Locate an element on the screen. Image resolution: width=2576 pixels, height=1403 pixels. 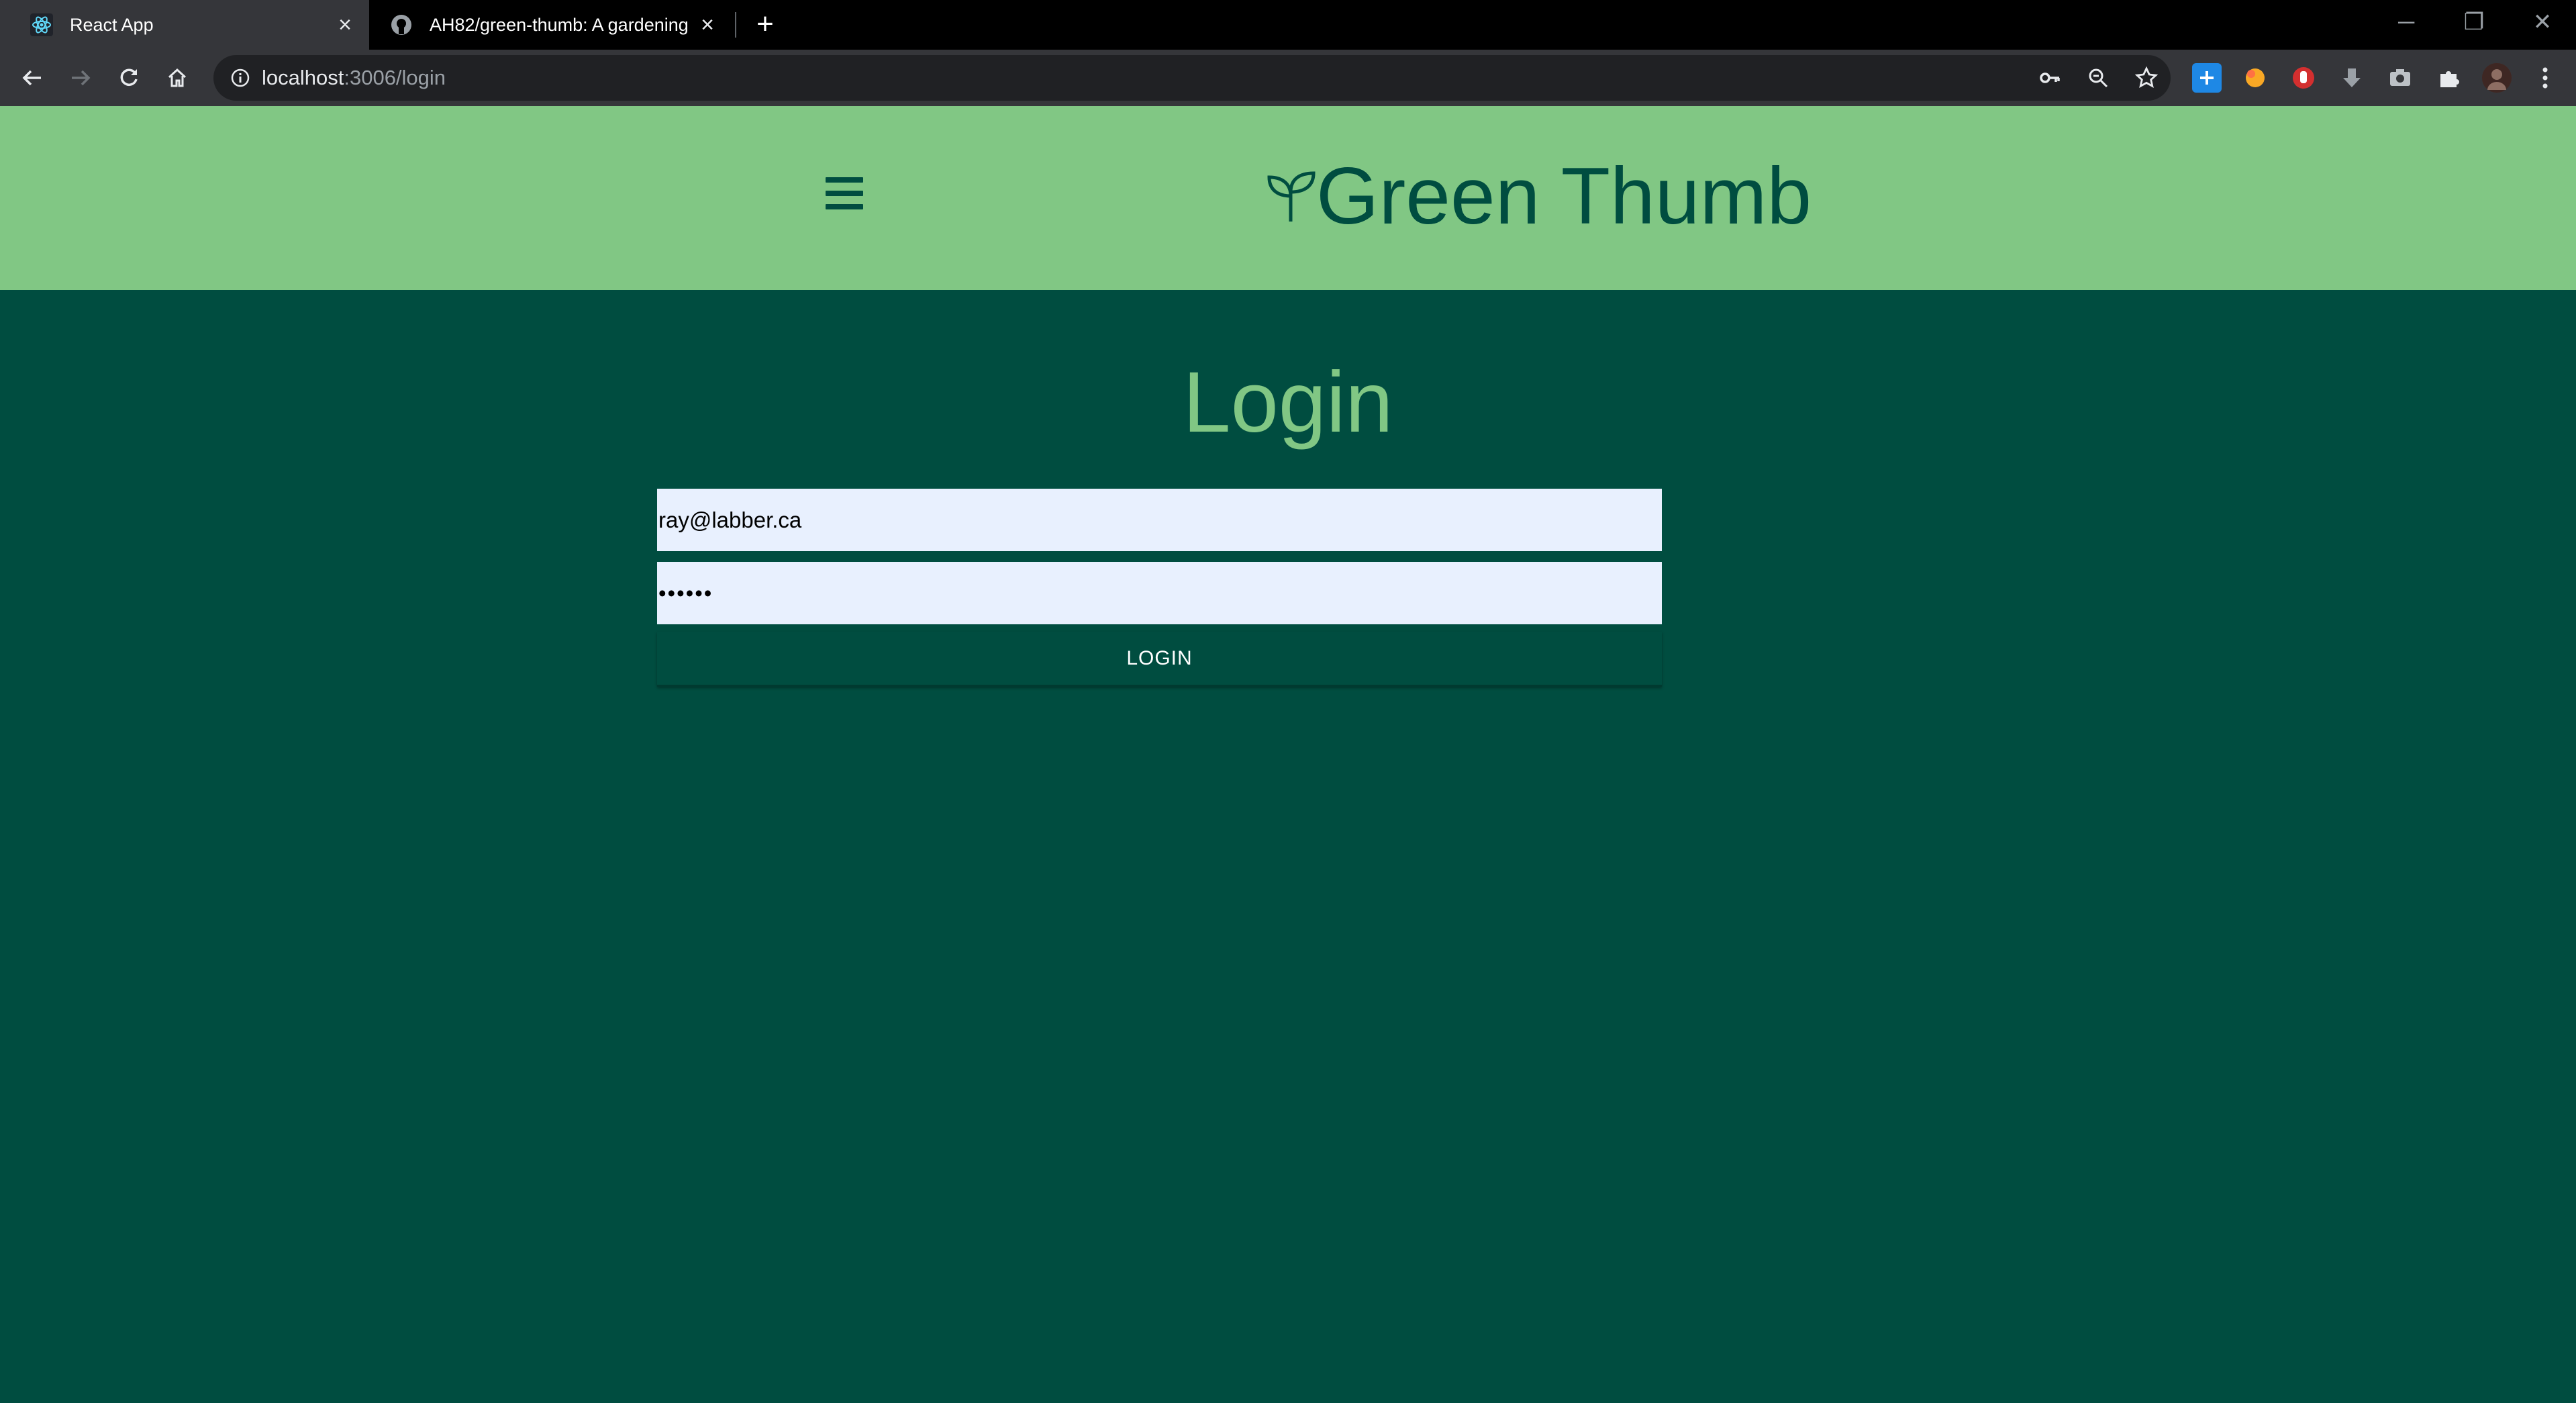
email-field is located at coordinates (1159, 520).